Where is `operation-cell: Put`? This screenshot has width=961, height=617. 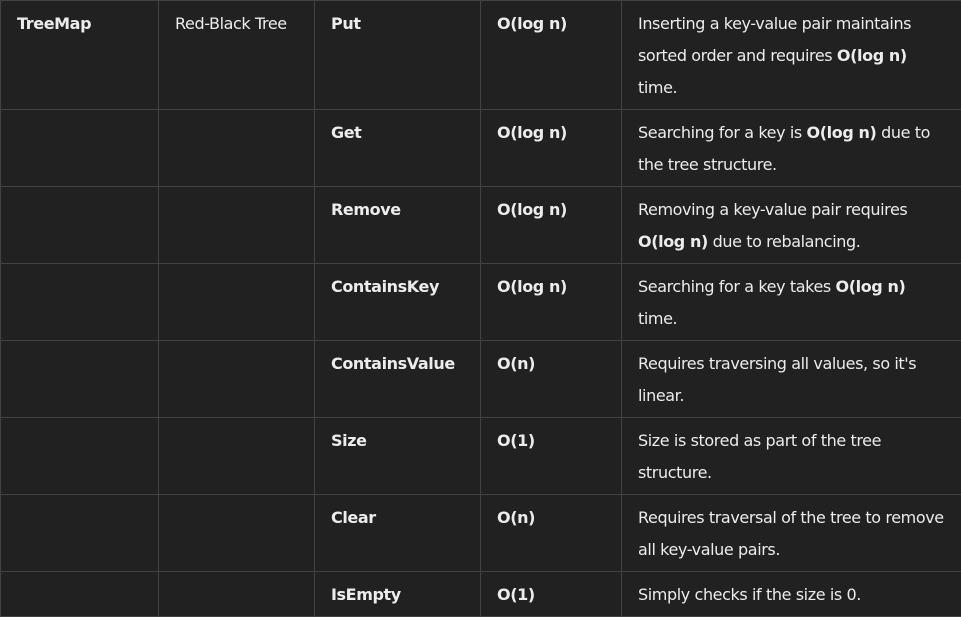
operation-cell: Put is located at coordinates (398, 55).